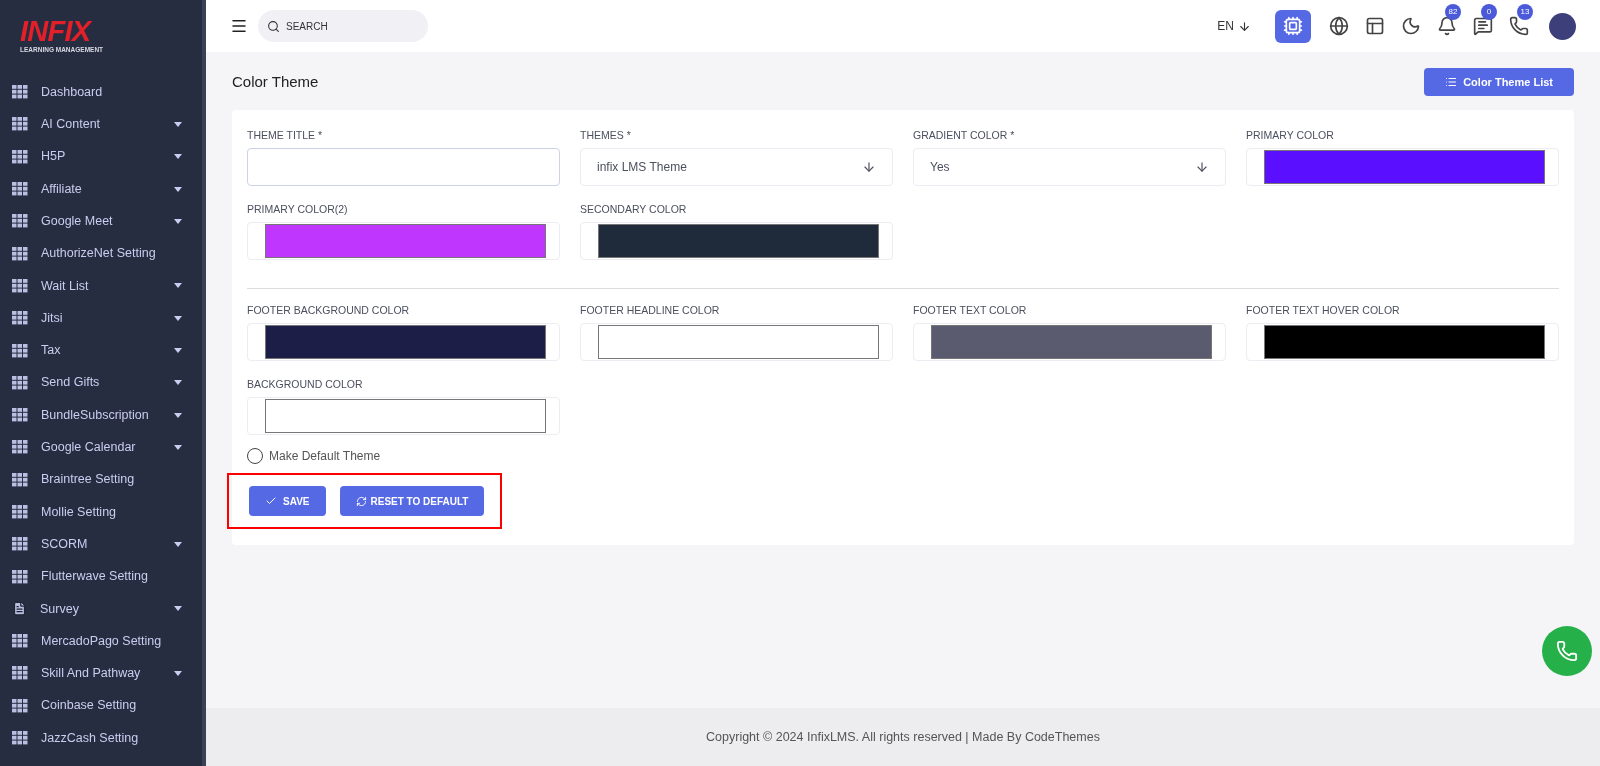  What do you see at coordinates (101, 641) in the screenshot?
I see `sidebar-item: MercadoPago Setting` at bounding box center [101, 641].